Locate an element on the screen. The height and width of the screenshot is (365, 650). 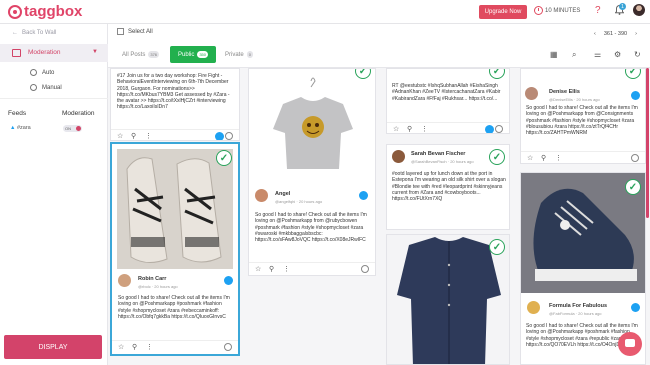
feed-item-zara: ▲ #zara is located at coordinates (20, 128).